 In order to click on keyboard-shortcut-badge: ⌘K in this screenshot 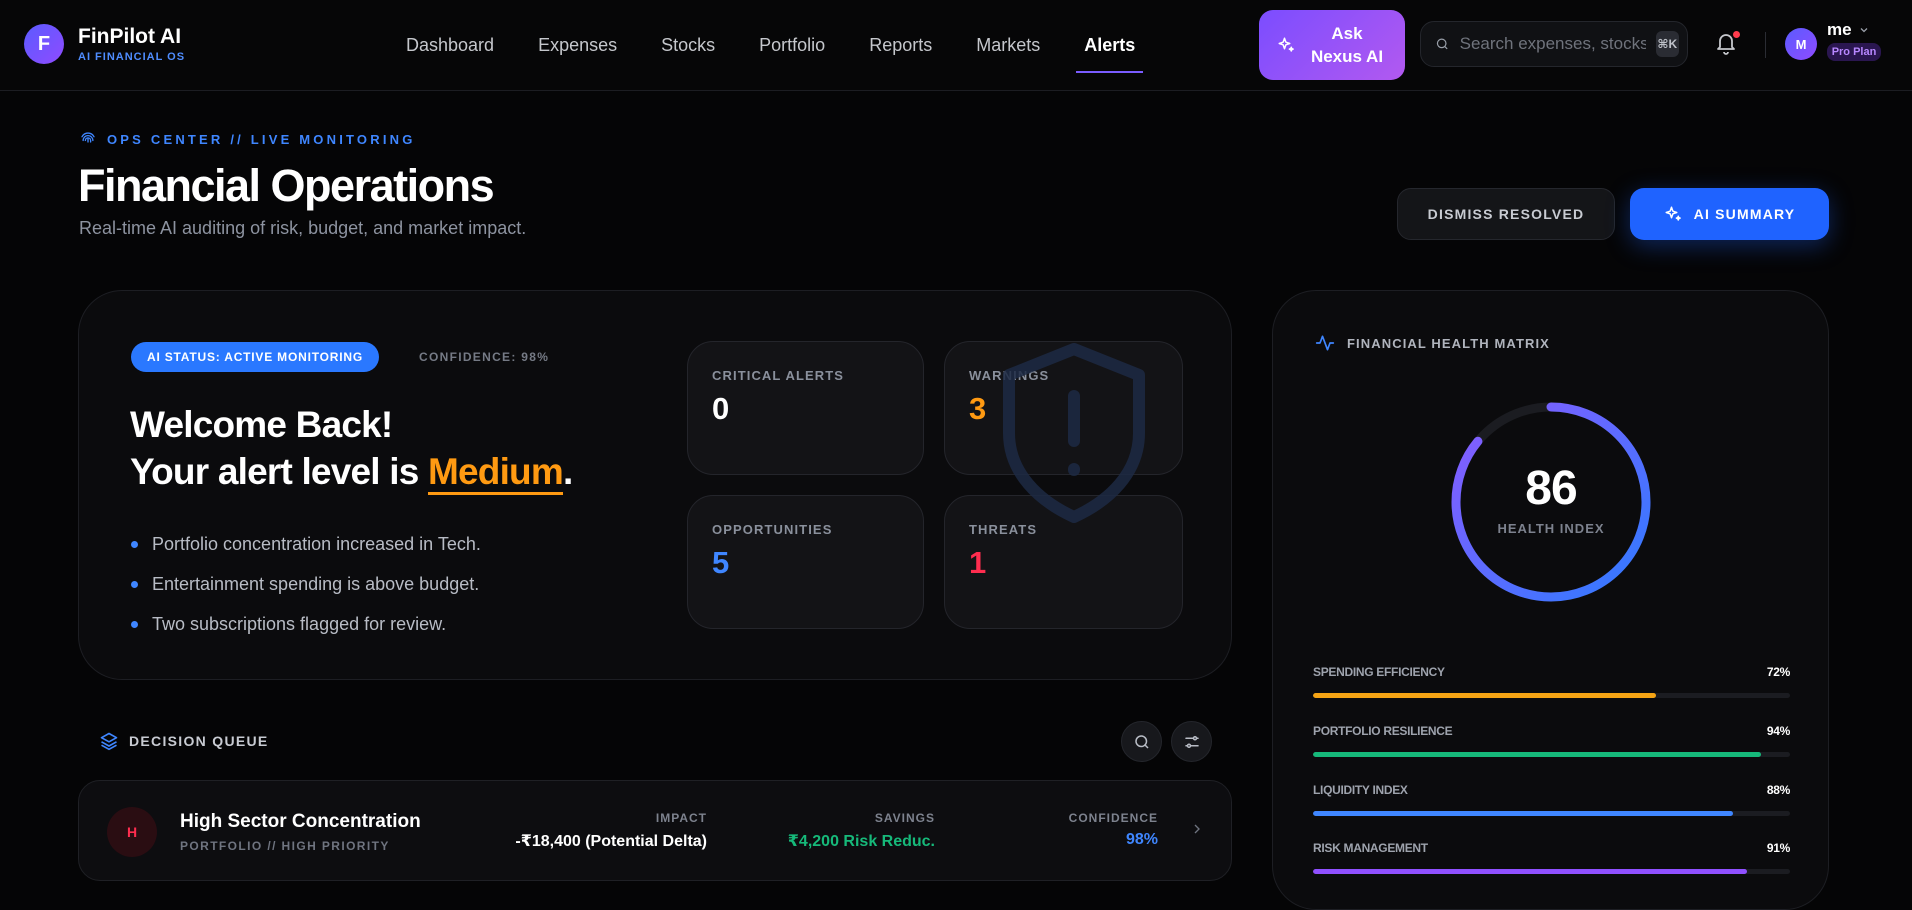, I will do `click(1667, 44)`.